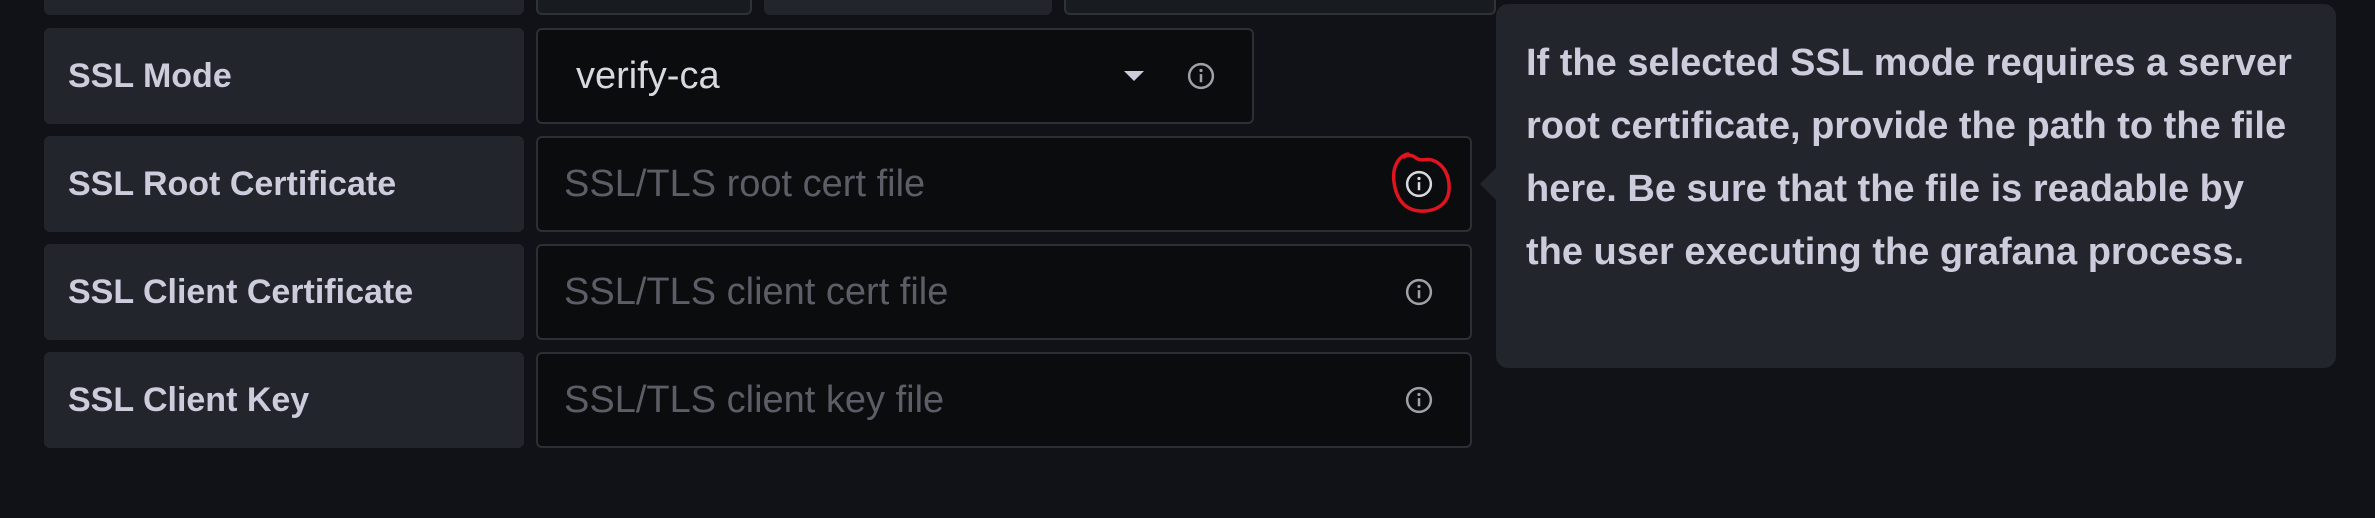  What do you see at coordinates (1134, 76) in the screenshot?
I see `chevron-down-icon` at bounding box center [1134, 76].